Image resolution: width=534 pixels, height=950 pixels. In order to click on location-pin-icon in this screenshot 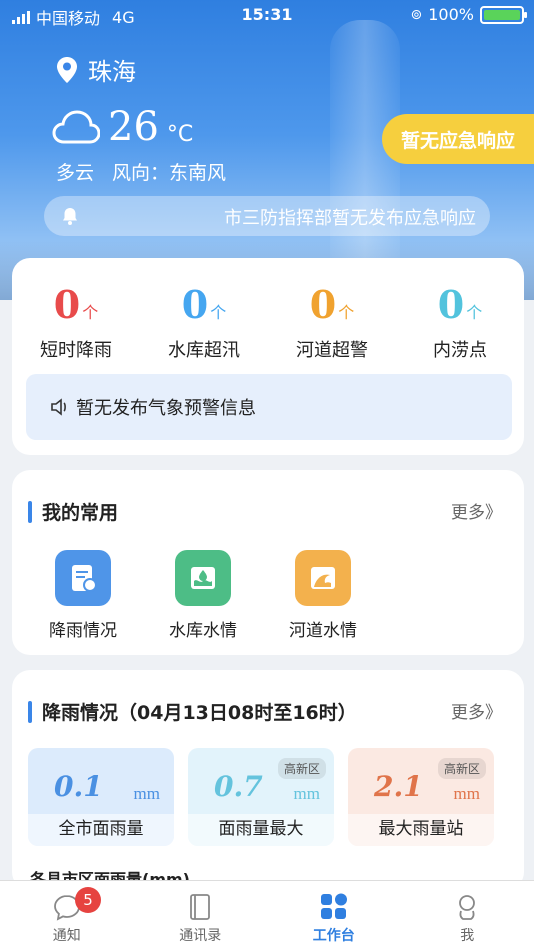, I will do `click(67, 69)`.